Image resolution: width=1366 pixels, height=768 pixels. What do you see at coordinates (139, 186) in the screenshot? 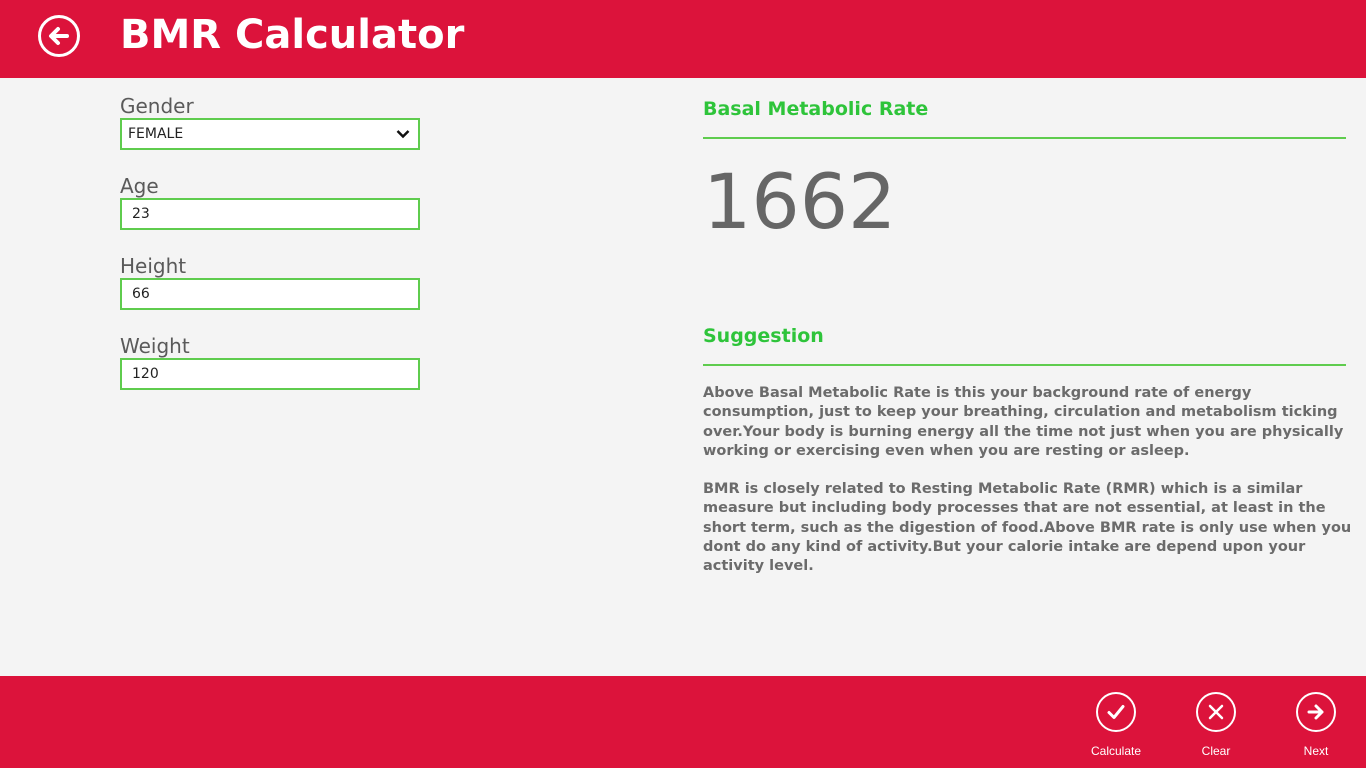
I see `age-label: Age` at bounding box center [139, 186].